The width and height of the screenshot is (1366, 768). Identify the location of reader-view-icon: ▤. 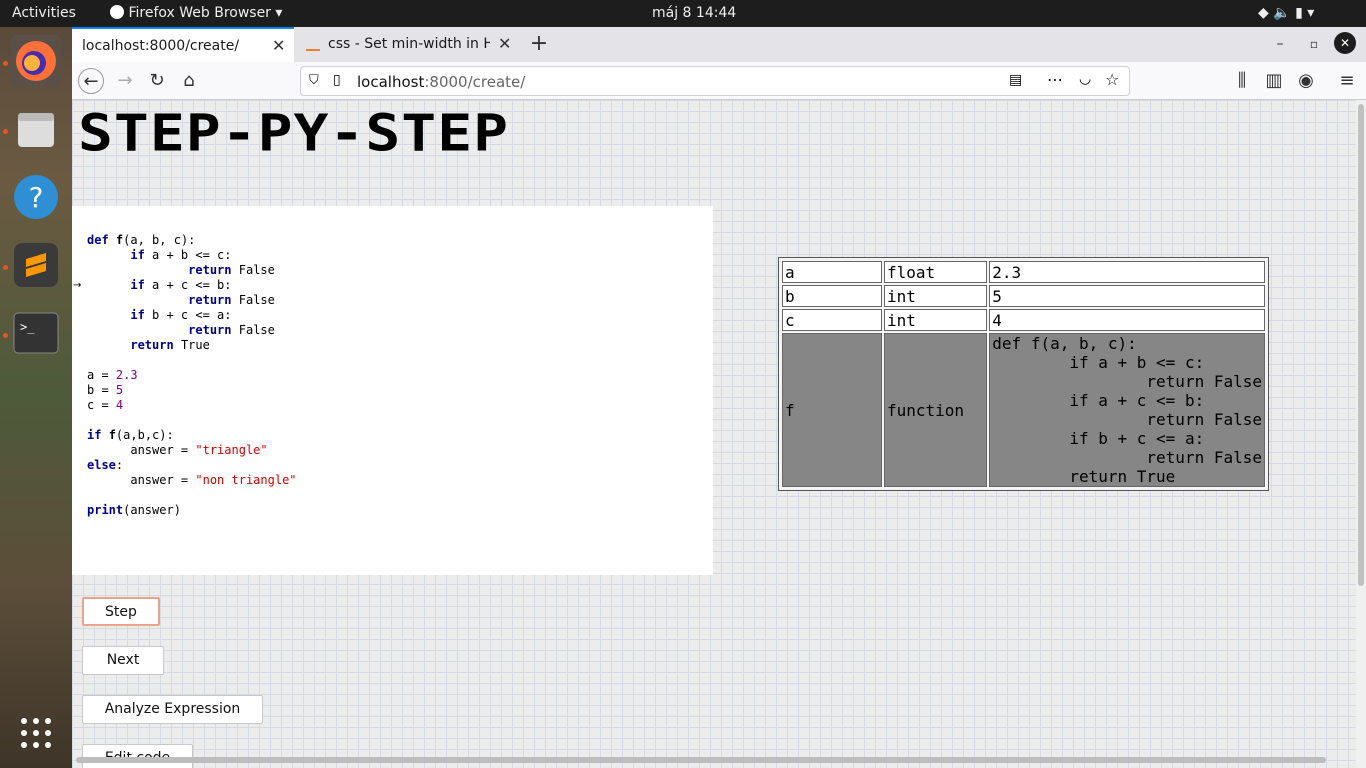
(1015, 80).